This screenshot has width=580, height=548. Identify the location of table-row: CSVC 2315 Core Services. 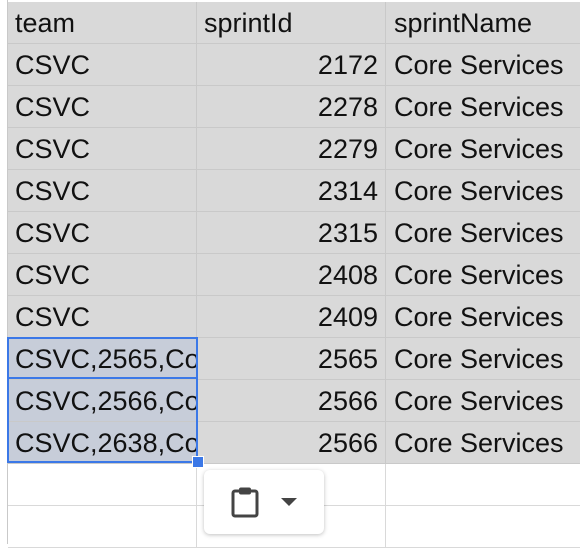
(290, 233).